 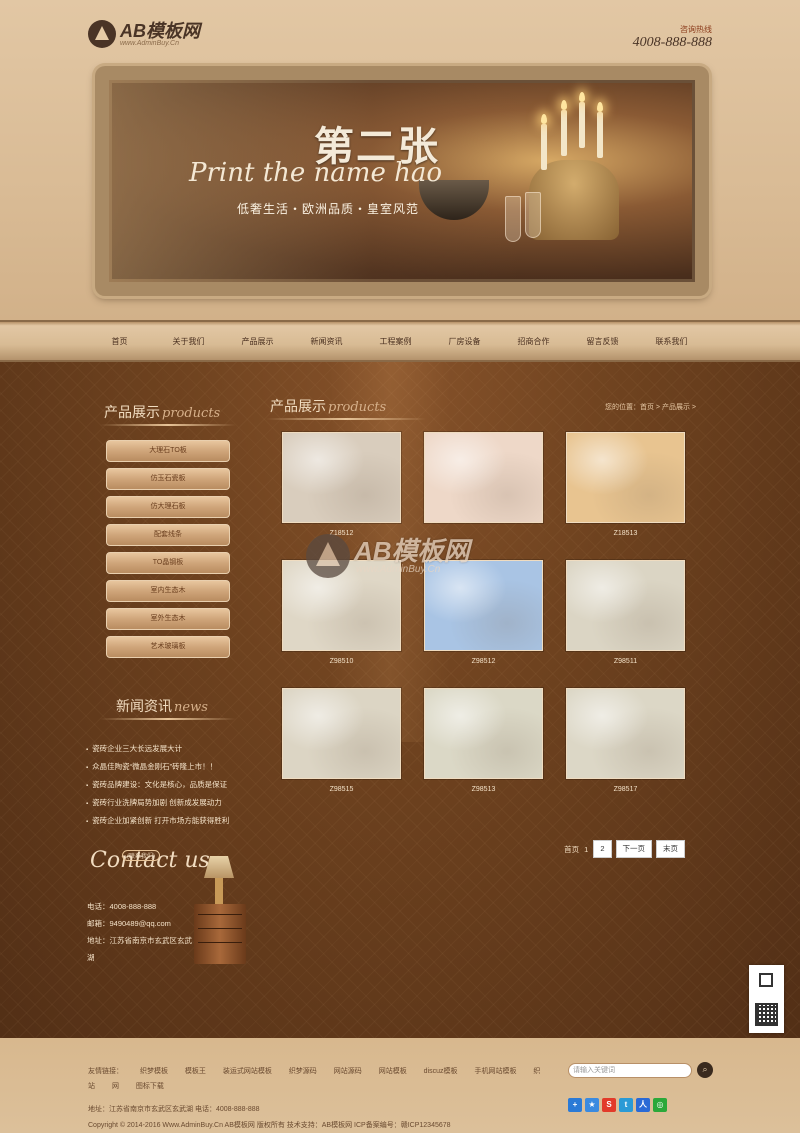 I want to click on banner-script: Print the name hao, so click(x=315, y=173).